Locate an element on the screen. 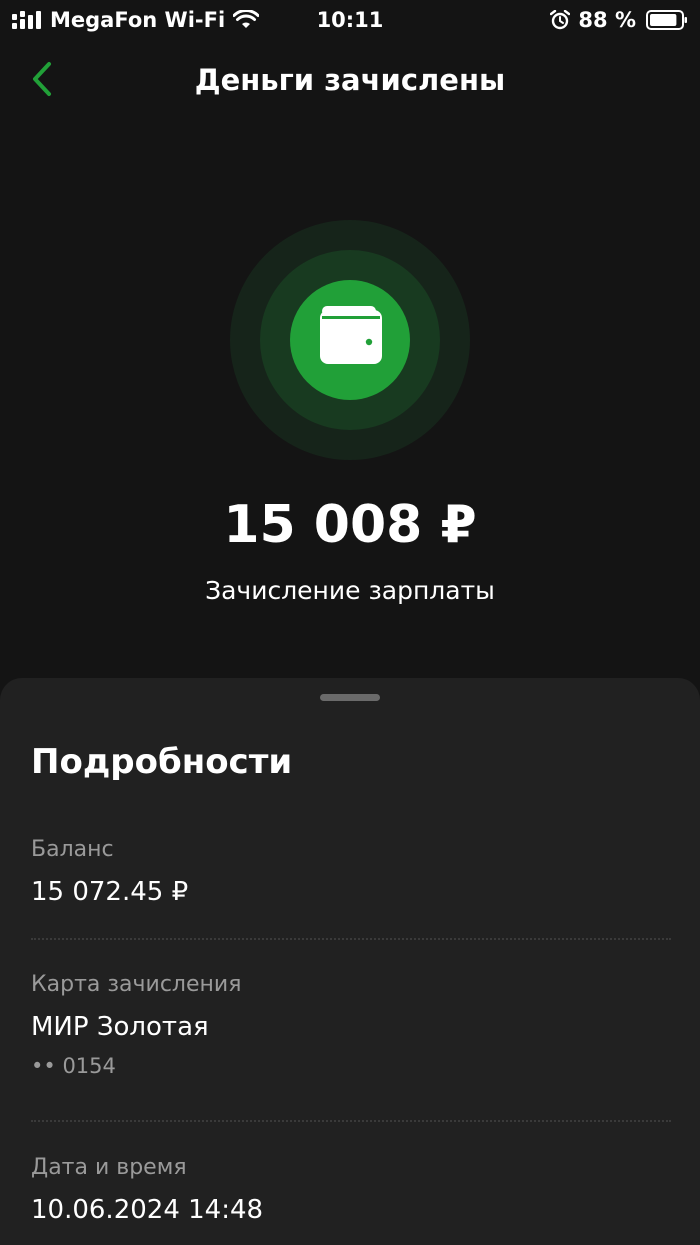 This screenshot has width=700, height=1245. page-title: Деньги зачислены is located at coordinates (350, 80).